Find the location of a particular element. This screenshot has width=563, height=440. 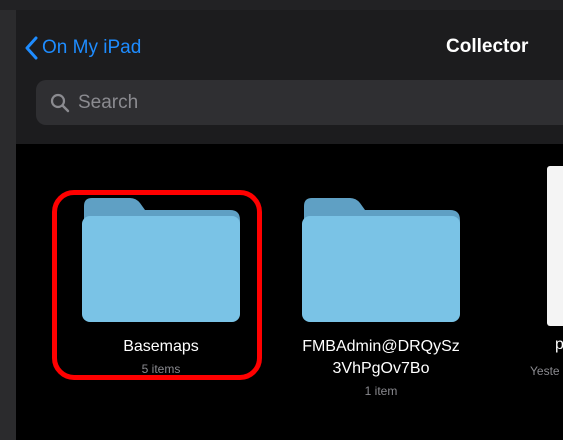

folder-name: Basemaps is located at coordinates (161, 346).